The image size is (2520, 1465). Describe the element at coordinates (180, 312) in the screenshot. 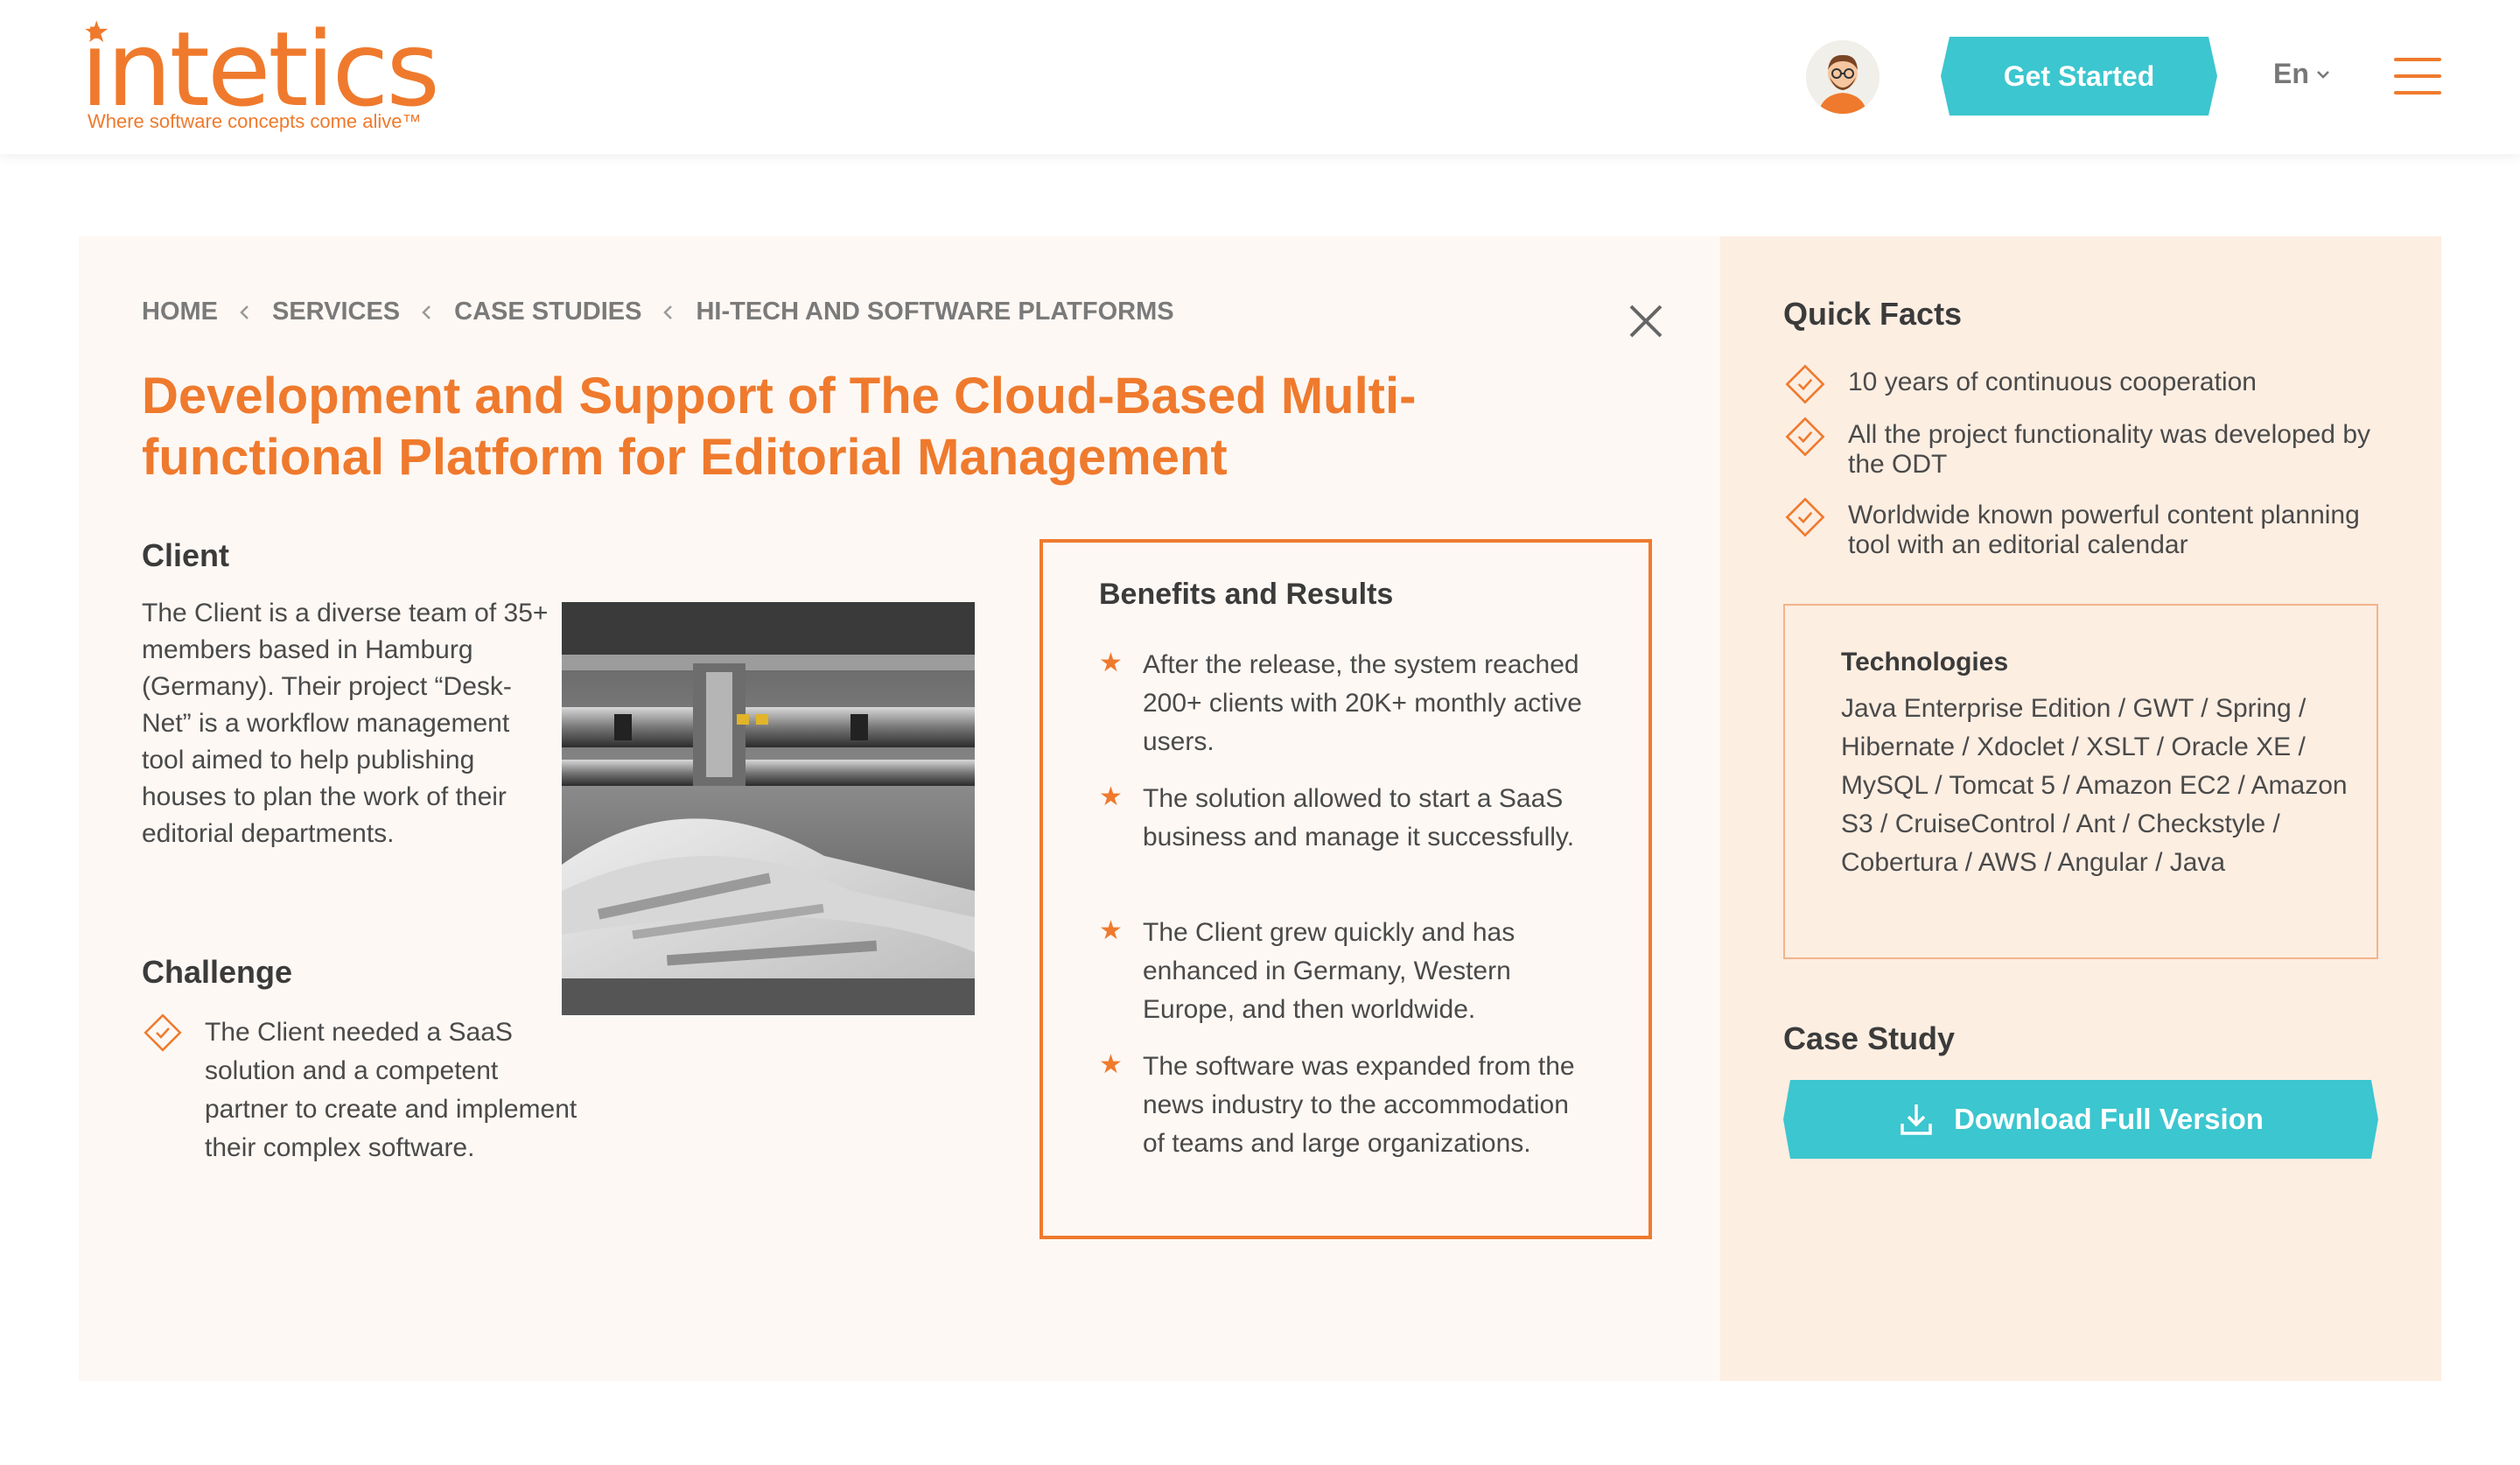

I see `breadcrumb-home: HOME` at that location.